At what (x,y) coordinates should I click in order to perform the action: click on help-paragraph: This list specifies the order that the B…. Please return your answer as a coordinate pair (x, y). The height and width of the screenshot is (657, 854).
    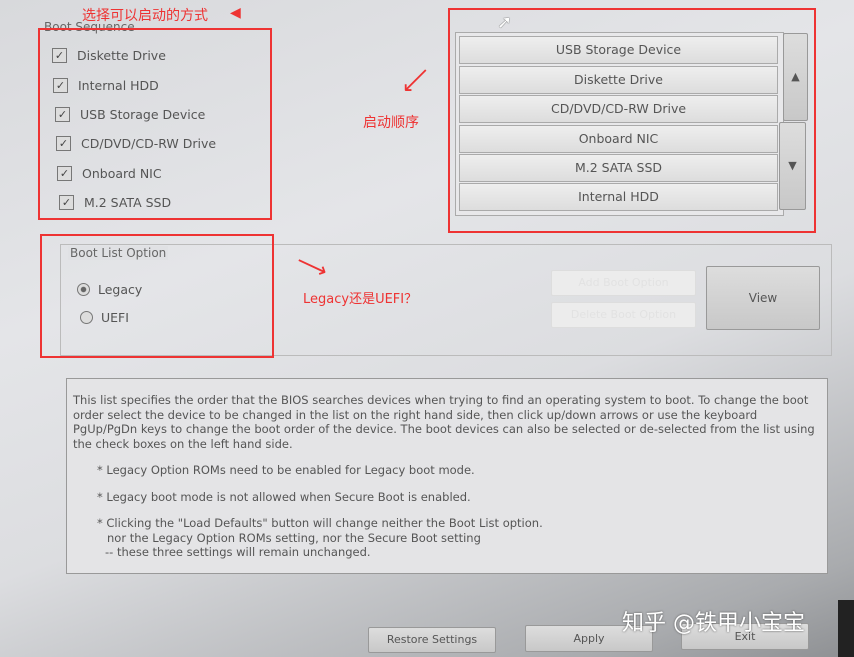
    Looking at the image, I should click on (444, 422).